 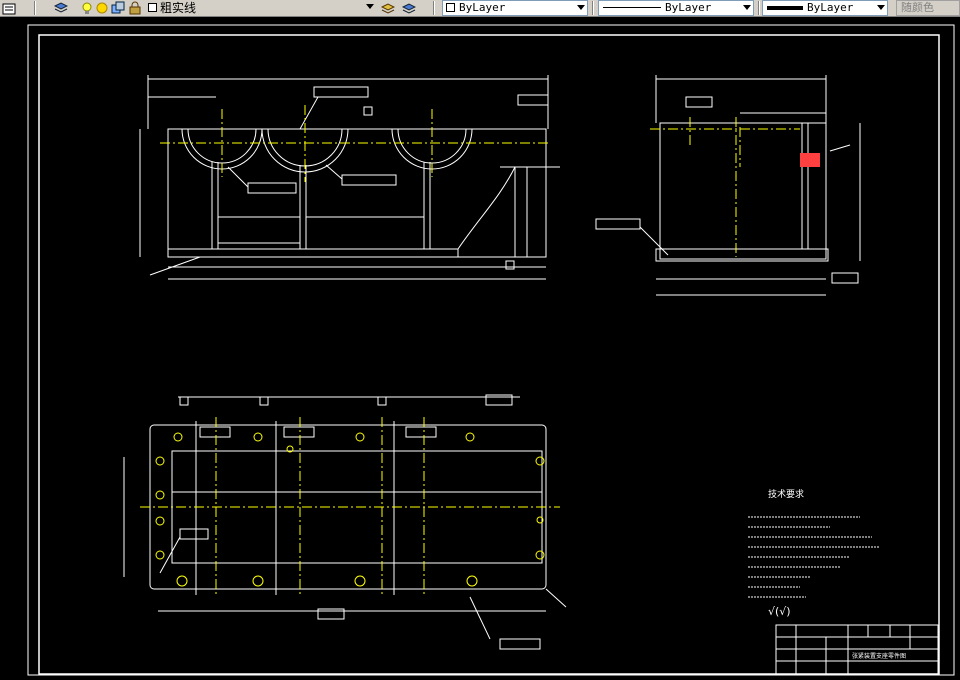 What do you see at coordinates (857, 649) in the screenshot?
I see `title-block` at bounding box center [857, 649].